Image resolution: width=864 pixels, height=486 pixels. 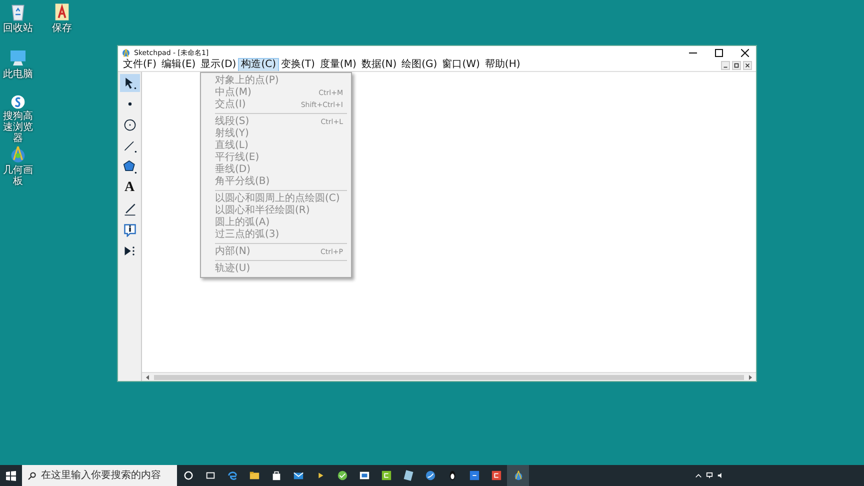 What do you see at coordinates (379, 65) in the screenshot?
I see `menu-item: 数据(N)` at bounding box center [379, 65].